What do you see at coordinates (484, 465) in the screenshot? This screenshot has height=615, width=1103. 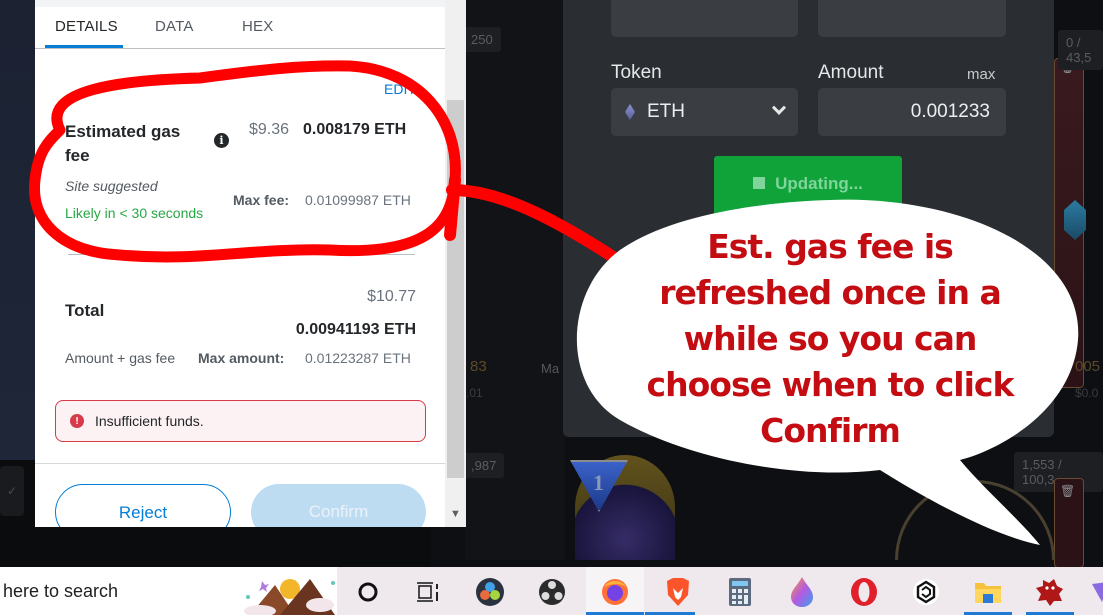 I see `background-count-badge: ,987` at bounding box center [484, 465].